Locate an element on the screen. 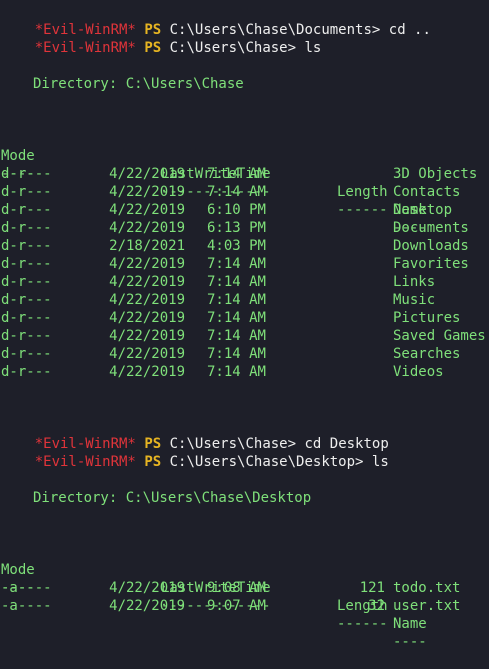  row-name: todo.txt is located at coordinates (427, 588).